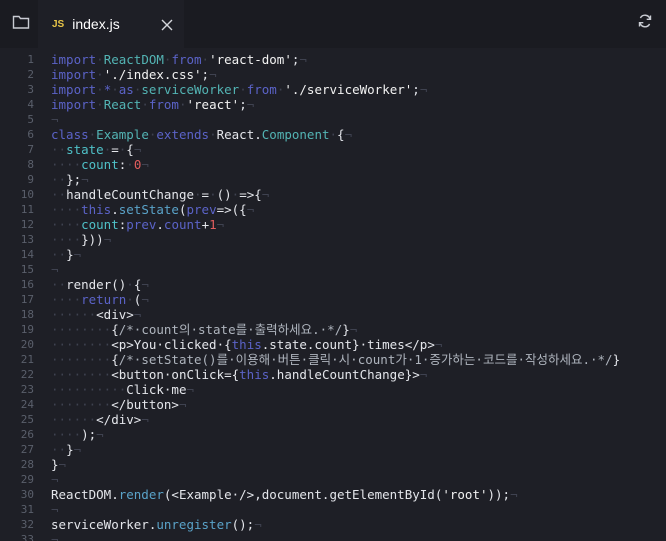 The height and width of the screenshot is (541, 666). What do you see at coordinates (333, 74) in the screenshot?
I see `code-line: 2 import·'./index.css';¬` at bounding box center [333, 74].